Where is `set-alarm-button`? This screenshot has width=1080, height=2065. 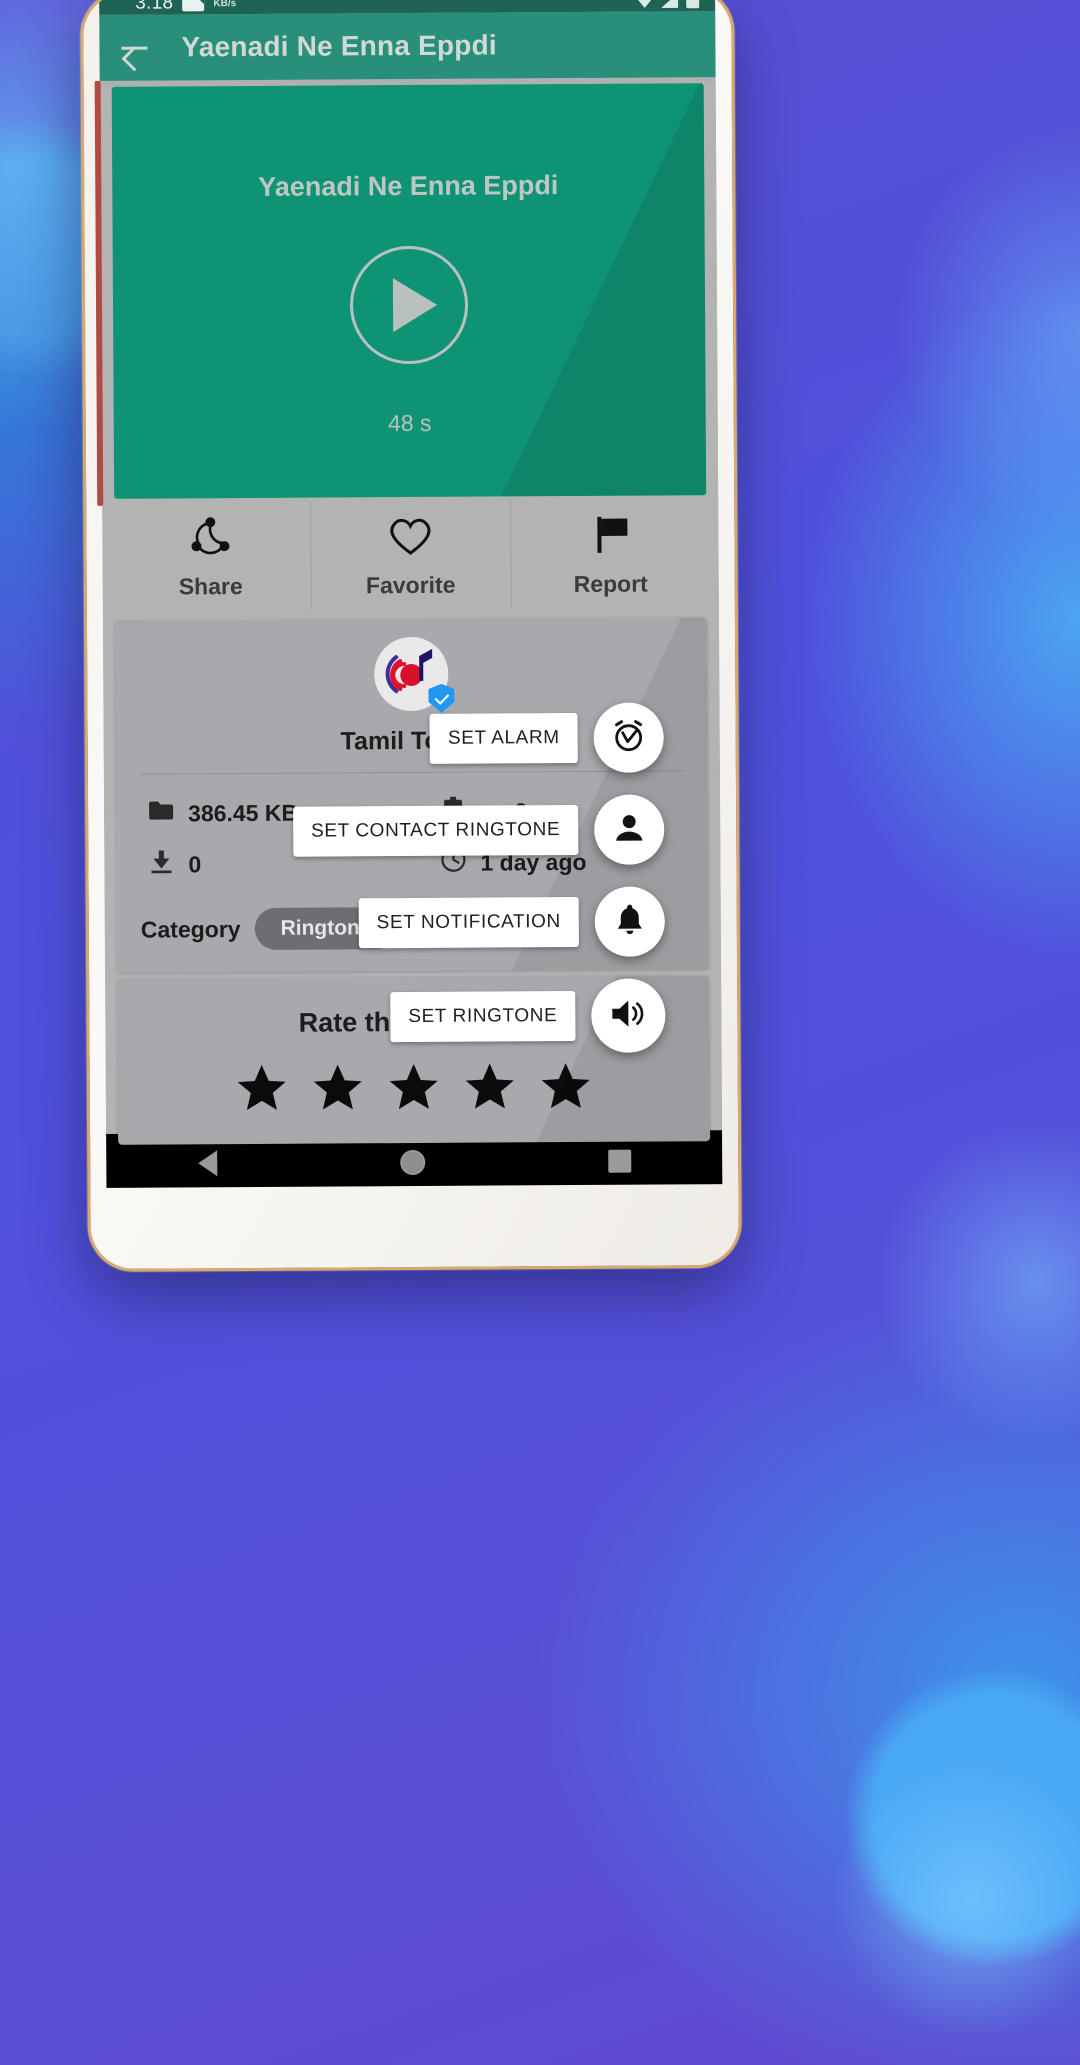 set-alarm-button is located at coordinates (628, 737).